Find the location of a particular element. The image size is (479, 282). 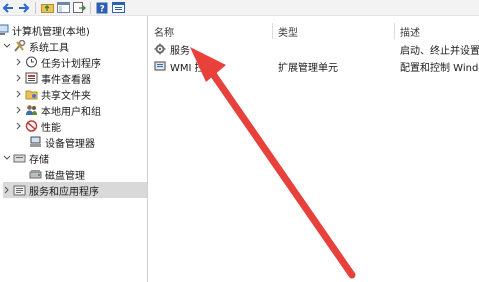

gear-icon is located at coordinates (161, 49).